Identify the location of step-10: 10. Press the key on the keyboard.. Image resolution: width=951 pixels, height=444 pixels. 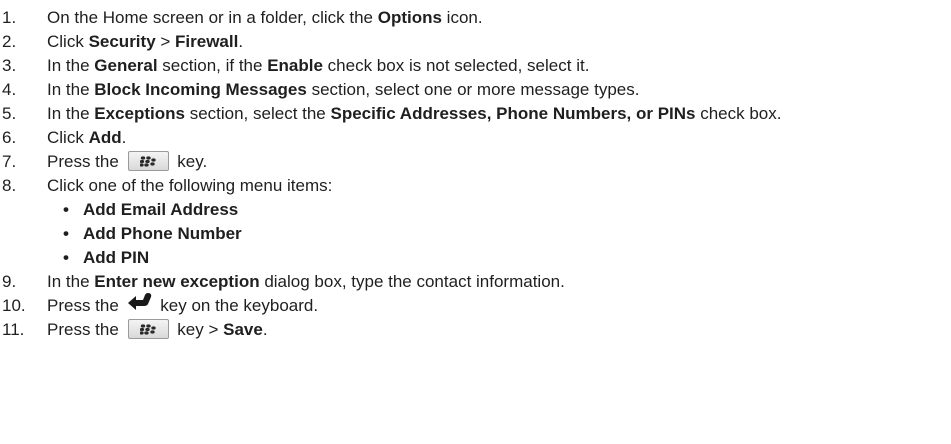
(475, 305).